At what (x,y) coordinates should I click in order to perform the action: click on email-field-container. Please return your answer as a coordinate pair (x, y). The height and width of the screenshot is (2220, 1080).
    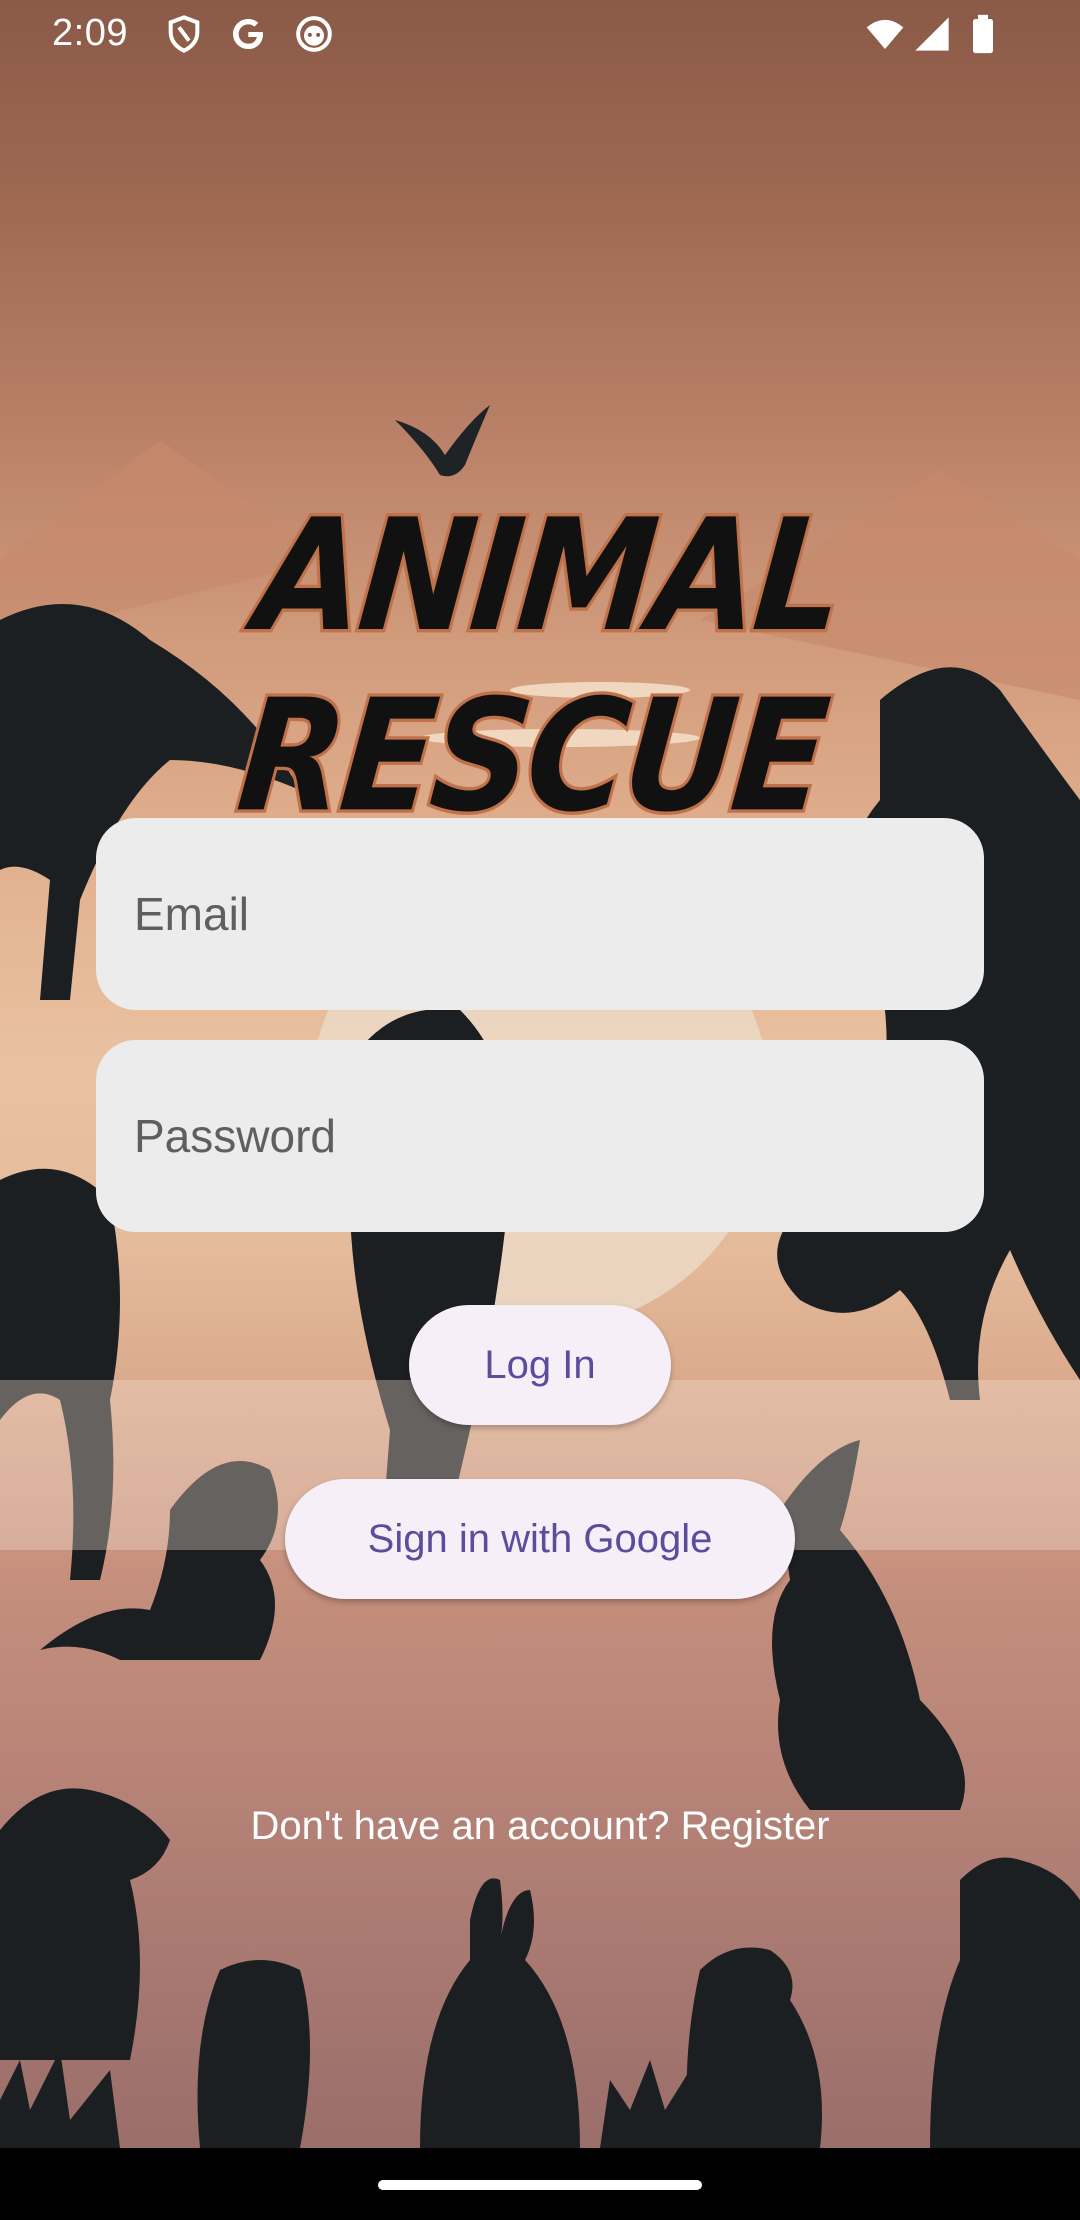
    Looking at the image, I should click on (540, 914).